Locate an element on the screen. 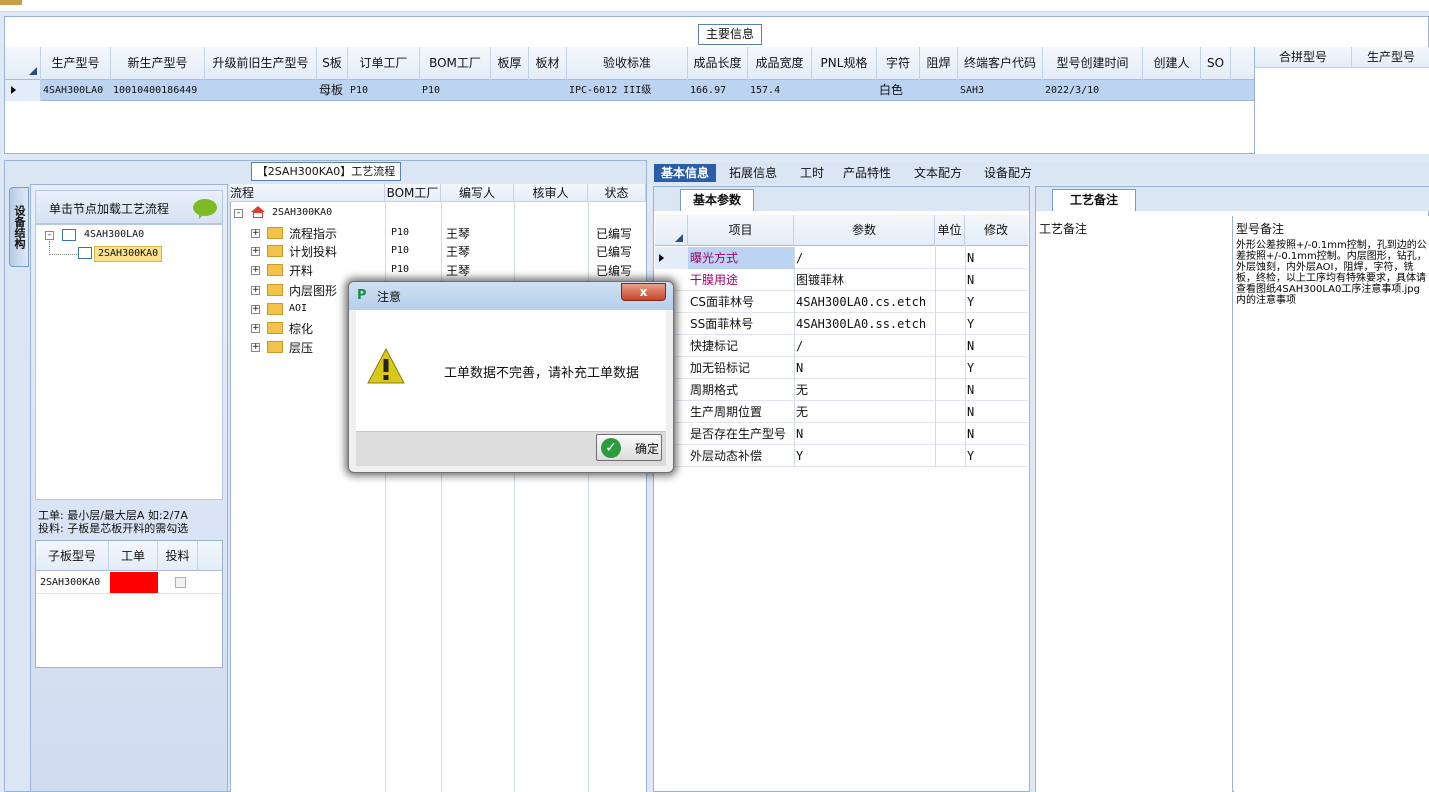  col-solder-mask: 阻焊 is located at coordinates (939, 63).